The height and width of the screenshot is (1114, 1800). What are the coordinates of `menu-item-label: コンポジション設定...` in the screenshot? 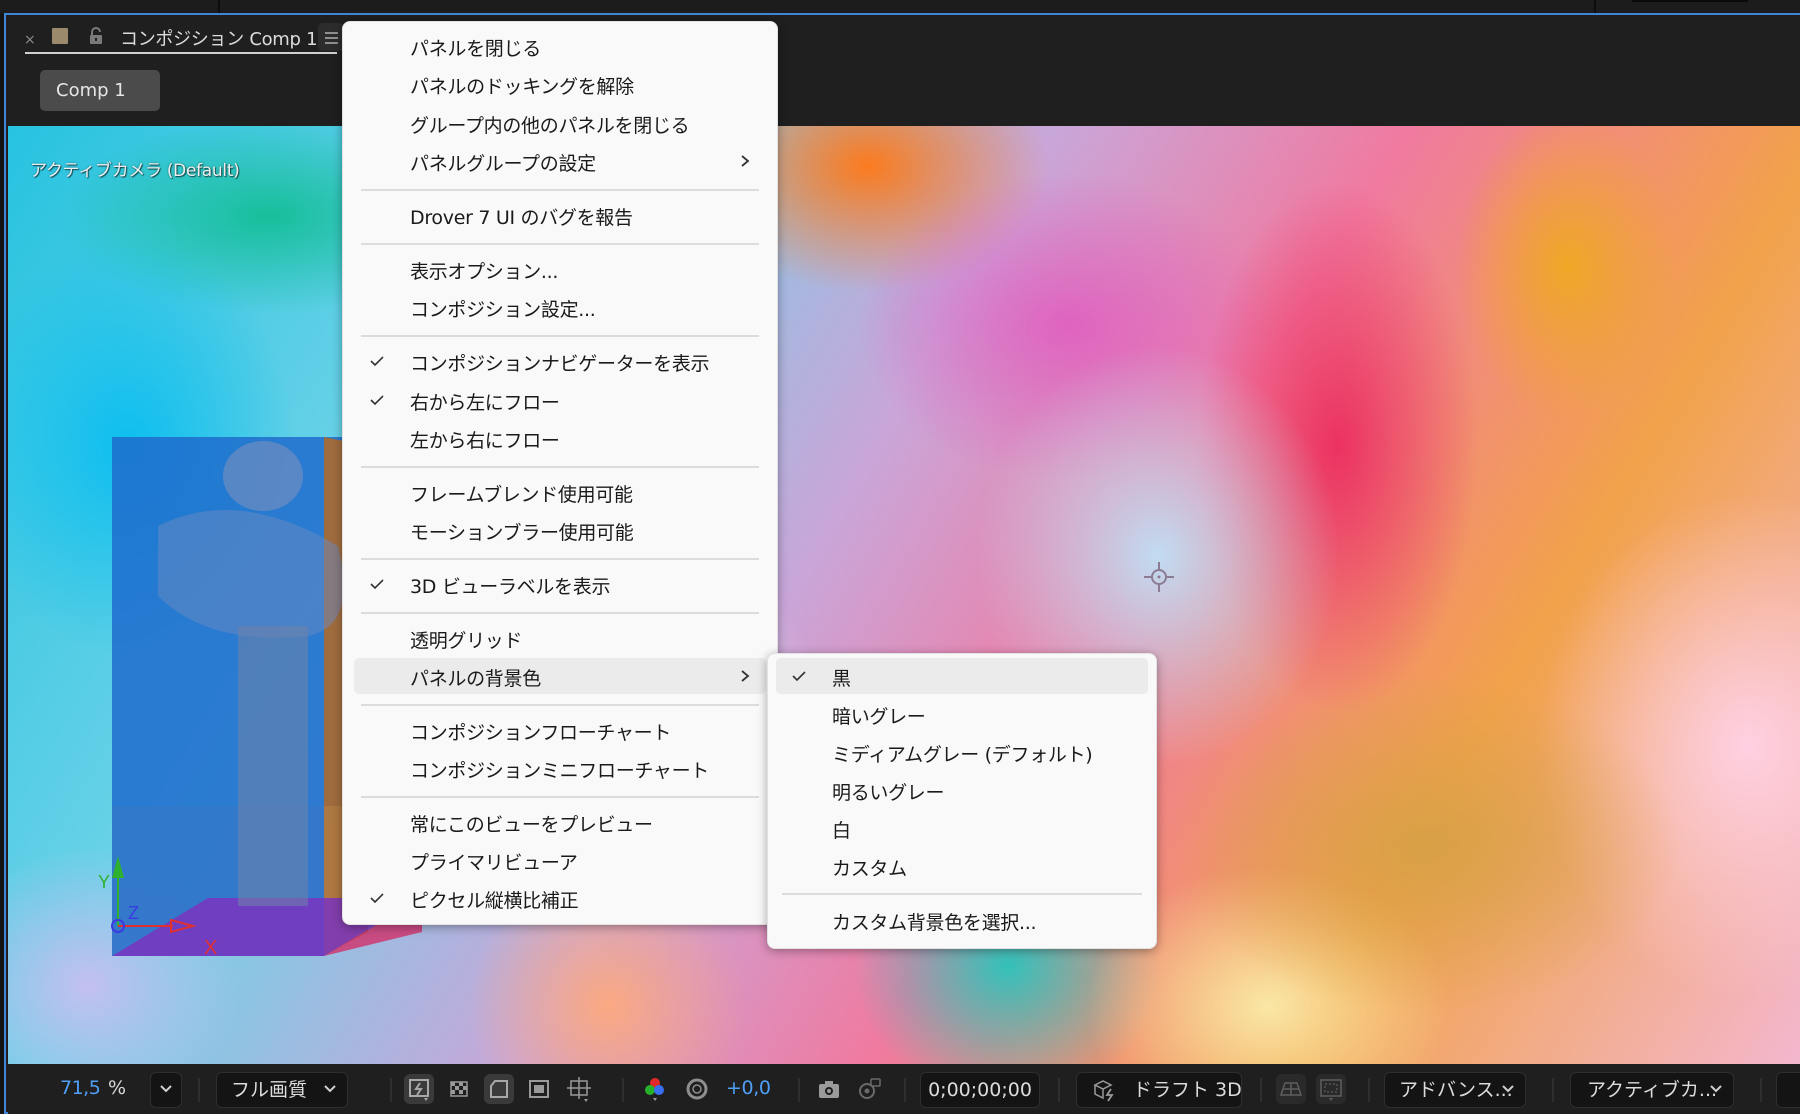 It's located at (503, 310).